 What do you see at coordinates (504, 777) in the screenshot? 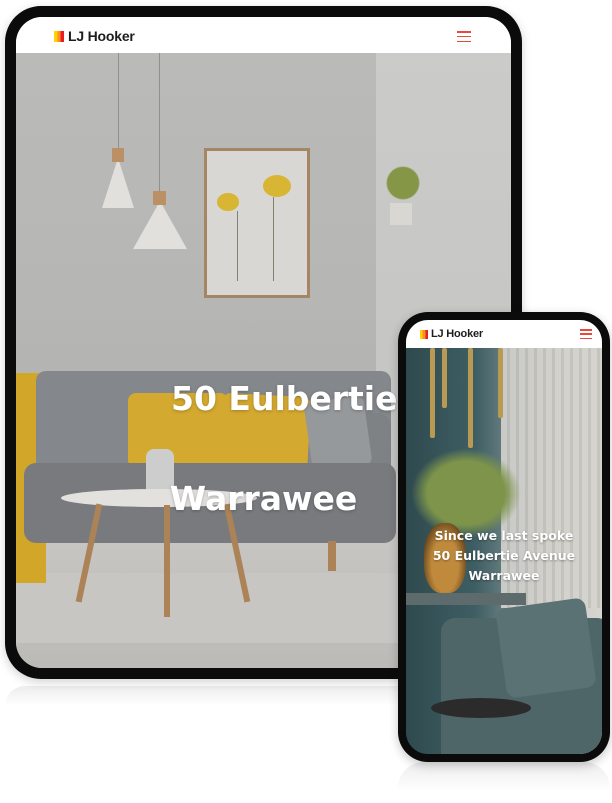
I see `phone-reflection` at bounding box center [504, 777].